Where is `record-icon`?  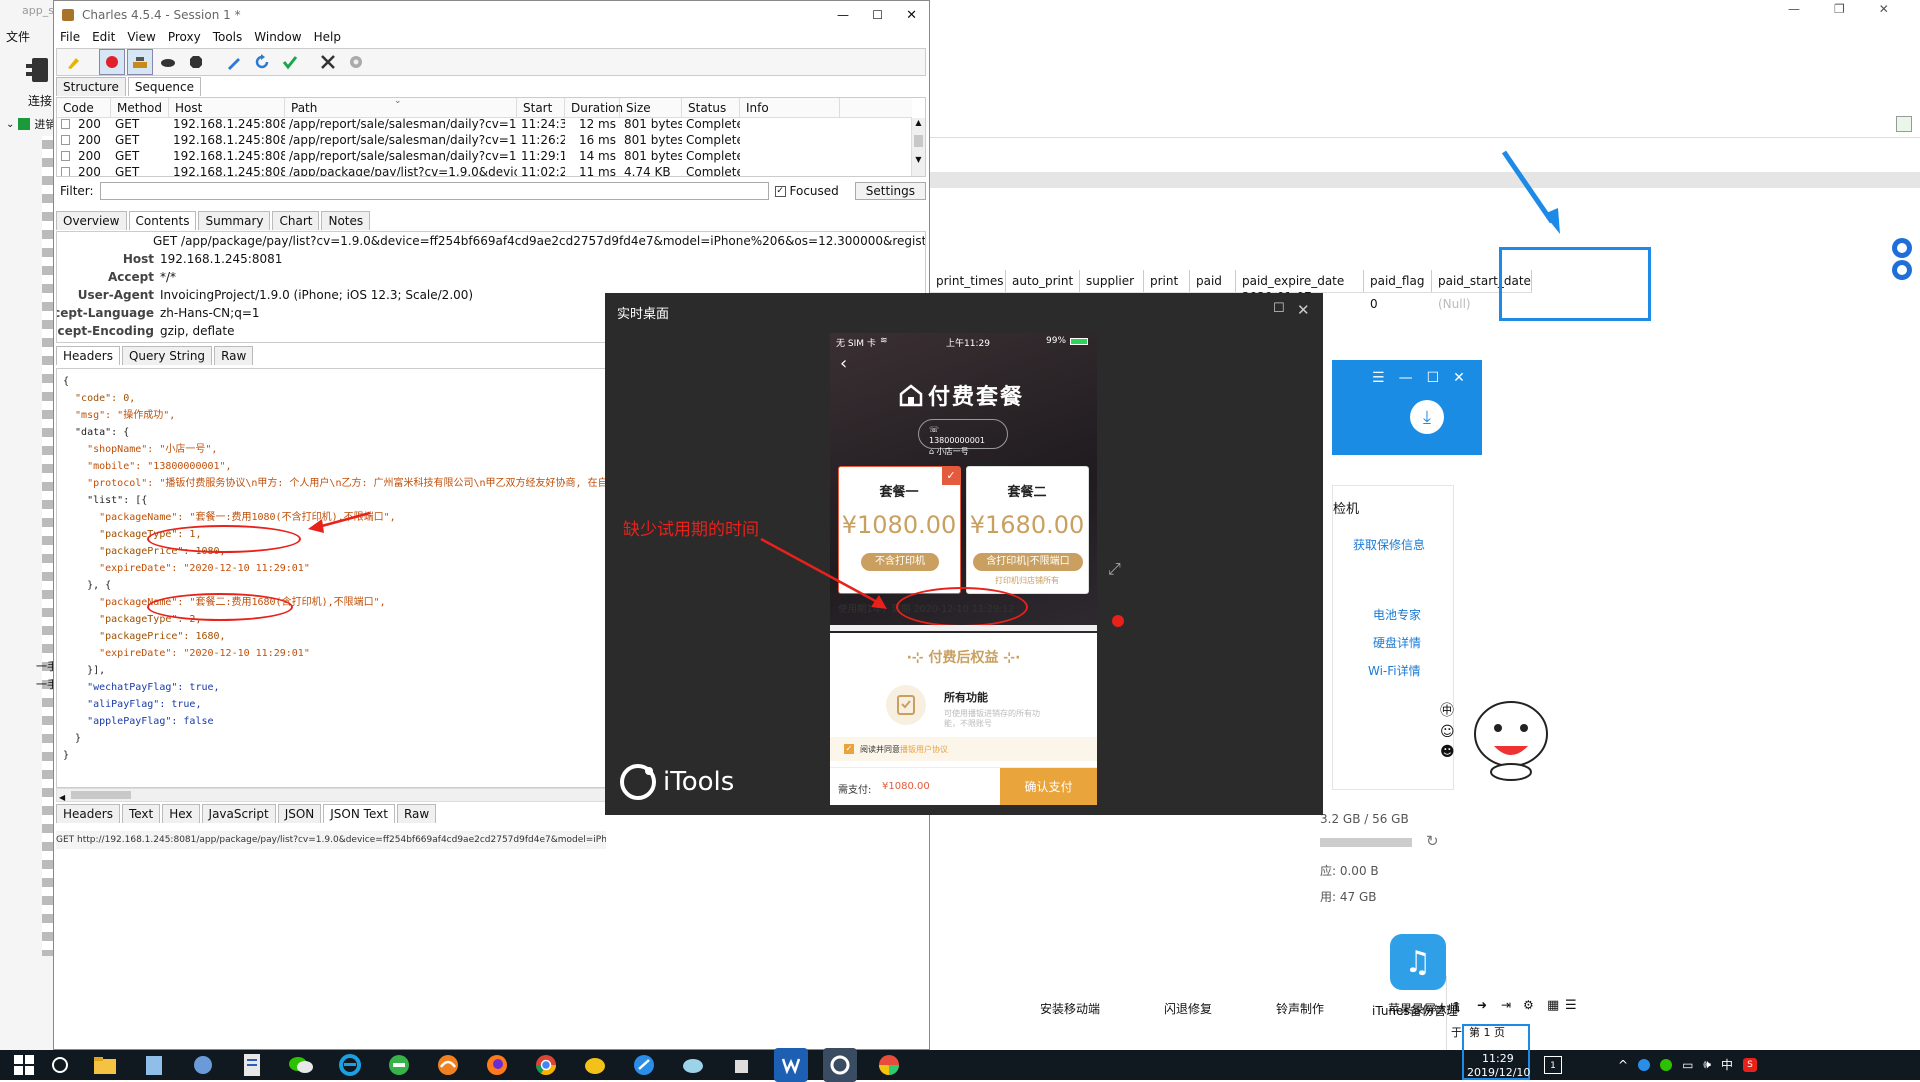
record-icon is located at coordinates (112, 62).